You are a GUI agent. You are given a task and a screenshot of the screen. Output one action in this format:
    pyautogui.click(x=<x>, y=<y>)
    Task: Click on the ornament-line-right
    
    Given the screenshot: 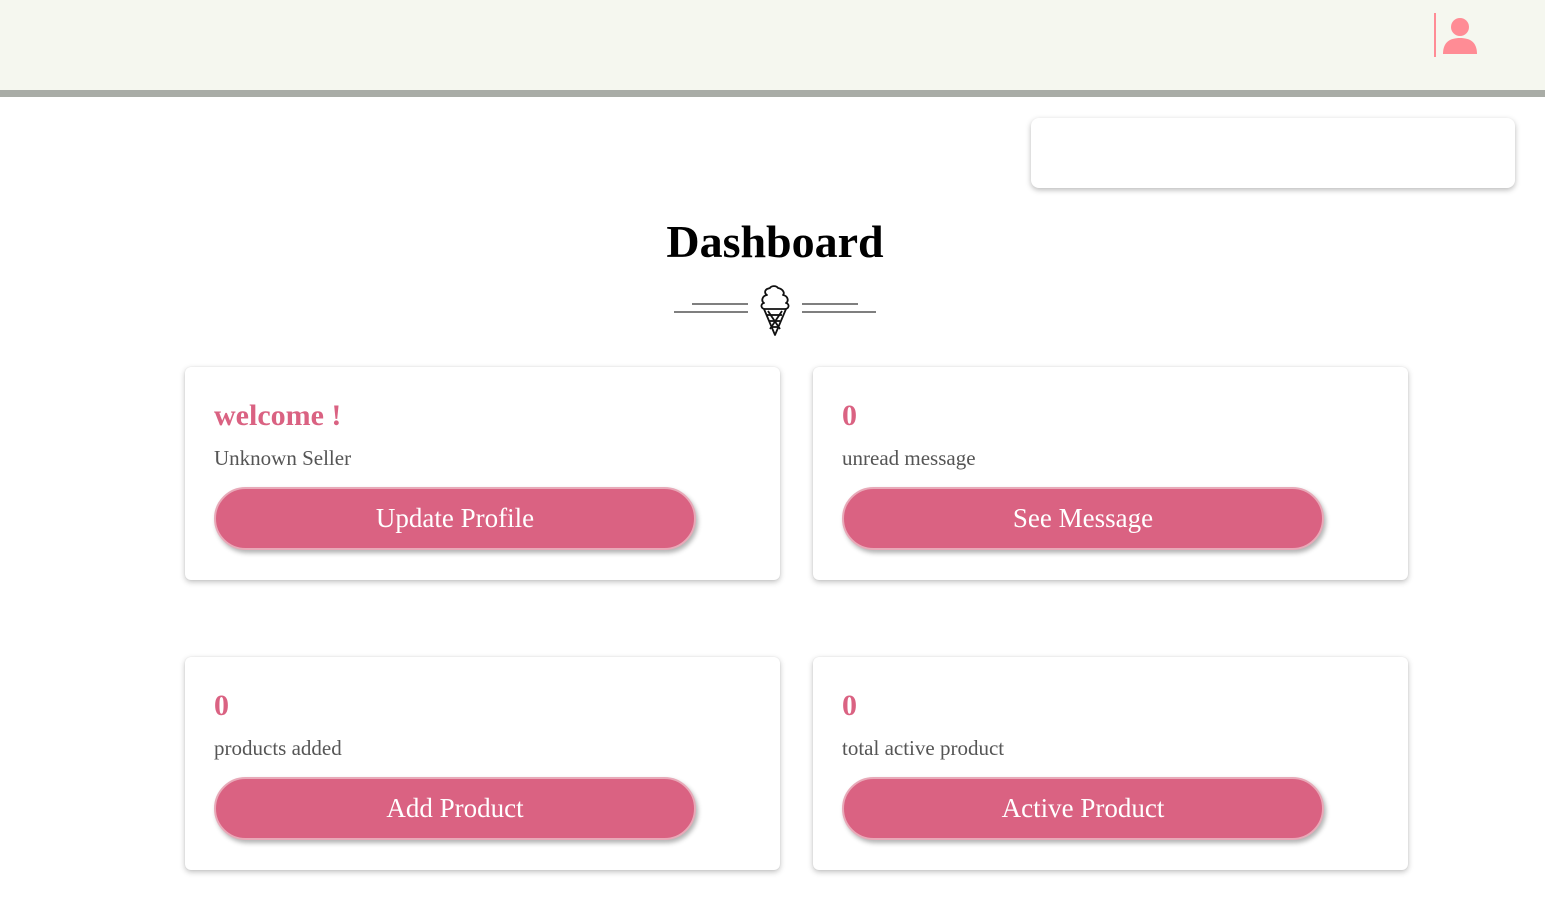 What is the action you would take?
    pyautogui.click(x=839, y=308)
    